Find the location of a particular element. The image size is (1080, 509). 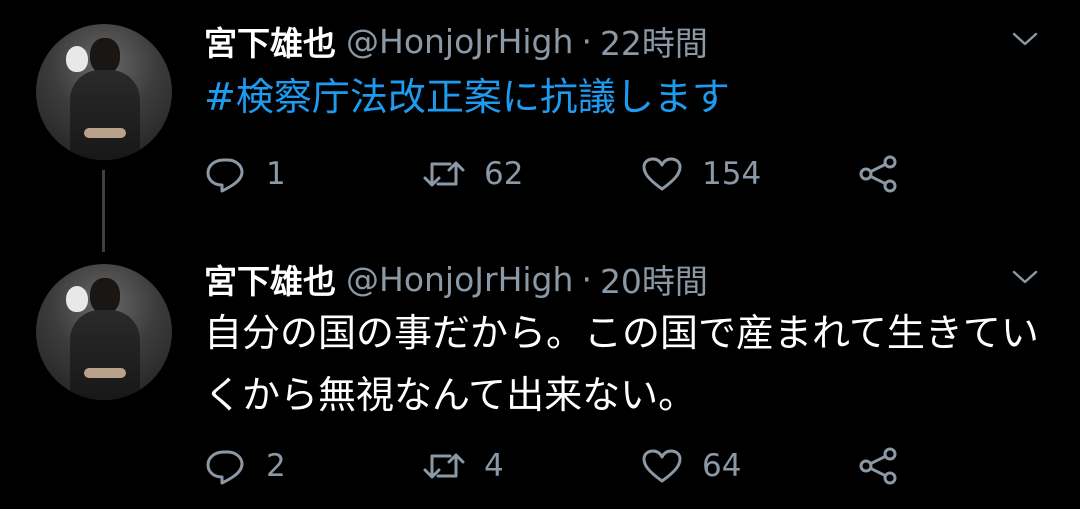

reply-button: 2 is located at coordinates (245, 466).